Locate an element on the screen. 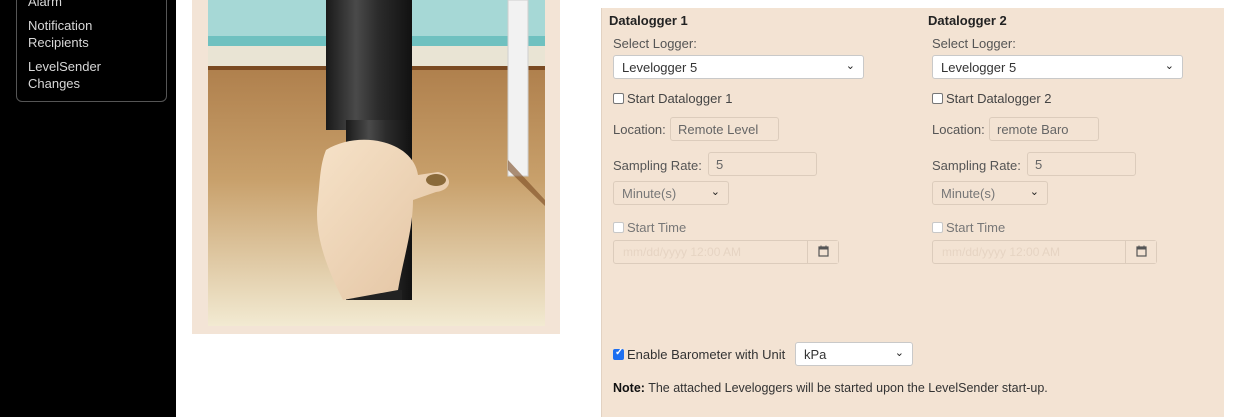  sidebar-item-alarm: Alarm is located at coordinates (45, 5).